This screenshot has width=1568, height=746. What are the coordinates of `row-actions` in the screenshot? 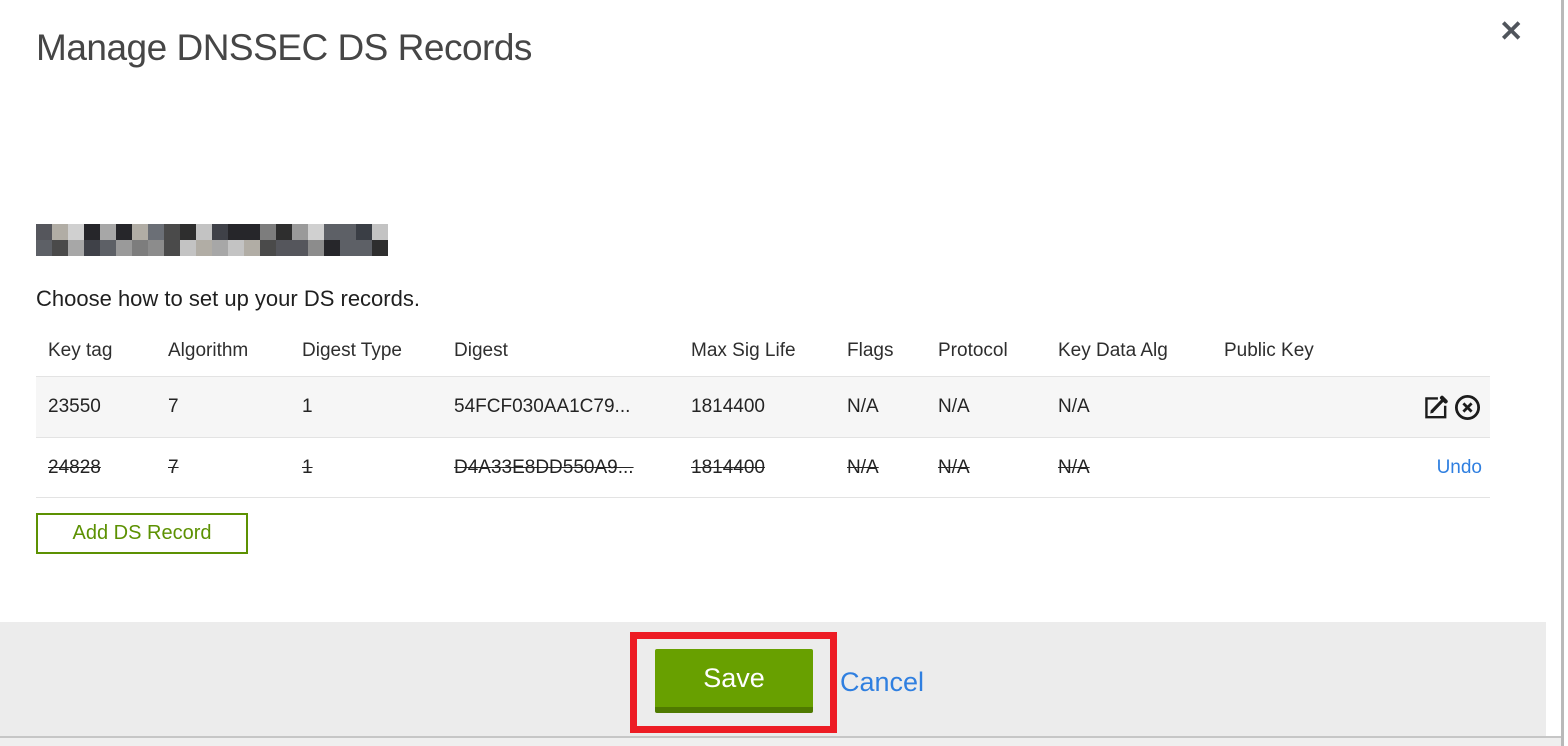 It's located at (1455, 407).